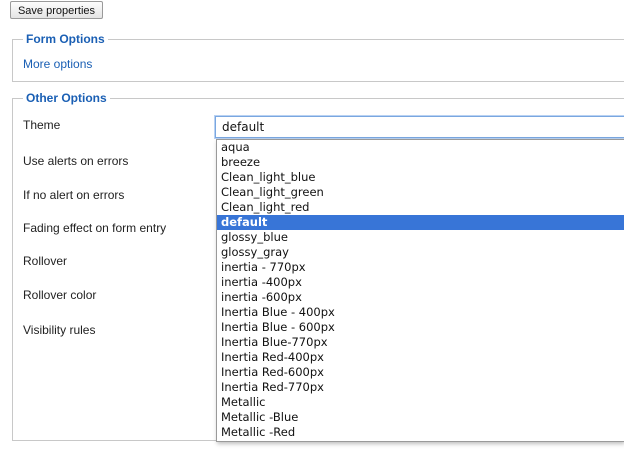  Describe the element at coordinates (420, 327) in the screenshot. I see `theme-option: Inertia Blue - 600px` at that location.